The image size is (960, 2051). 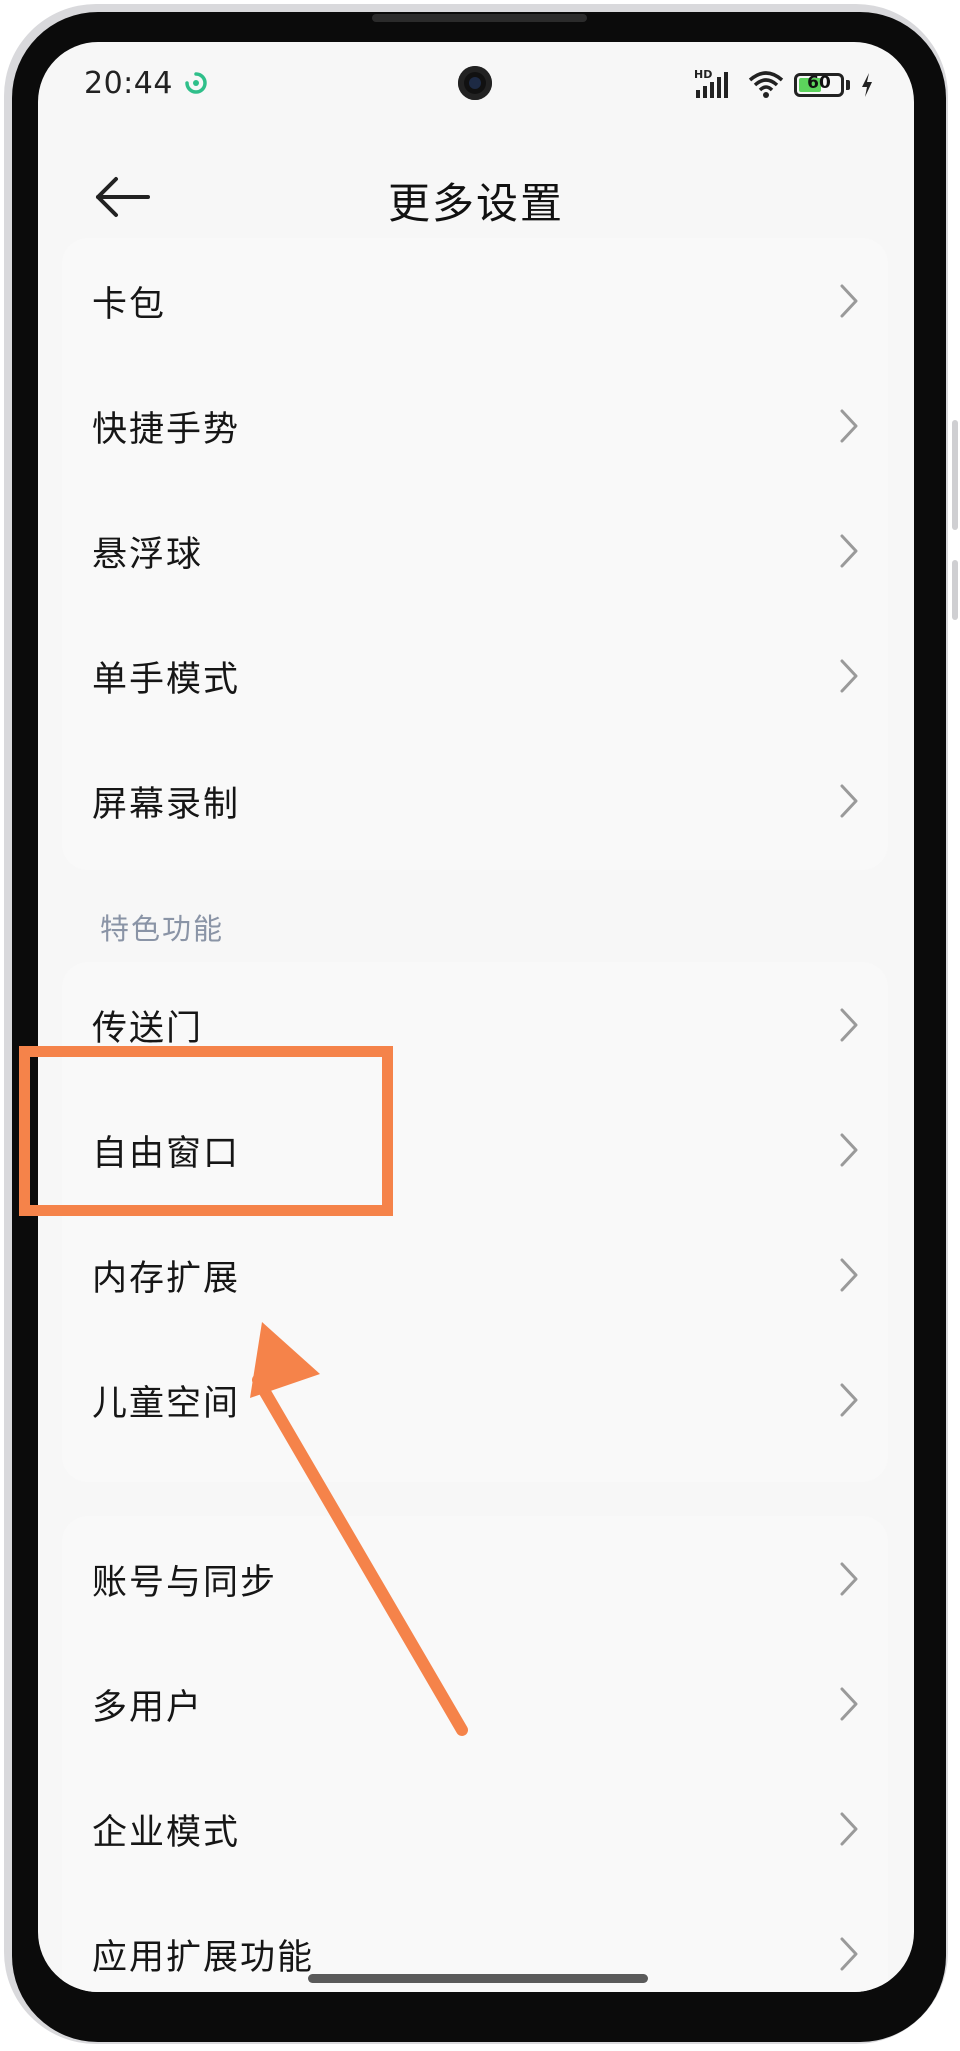 I want to click on settings-row-card-wallet: 卡包, so click(x=475, y=300).